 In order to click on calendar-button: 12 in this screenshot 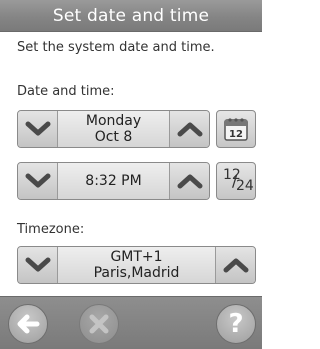, I will do `click(236, 129)`.